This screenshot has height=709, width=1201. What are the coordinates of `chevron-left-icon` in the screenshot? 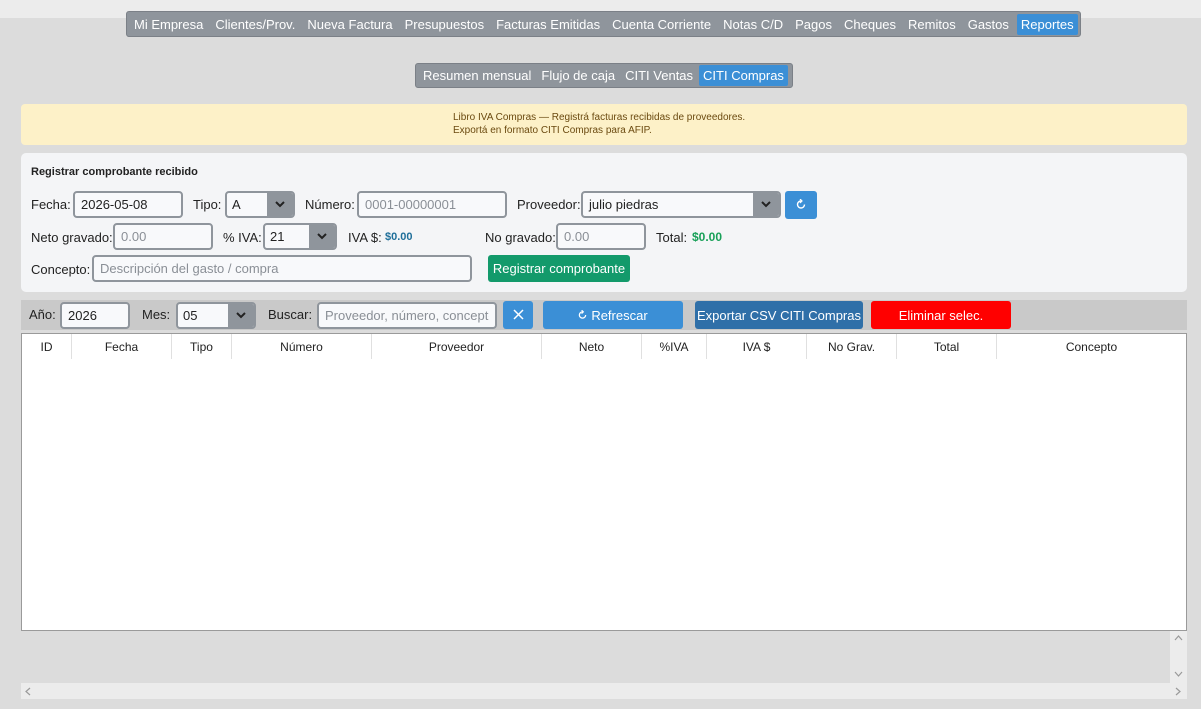 It's located at (28, 693).